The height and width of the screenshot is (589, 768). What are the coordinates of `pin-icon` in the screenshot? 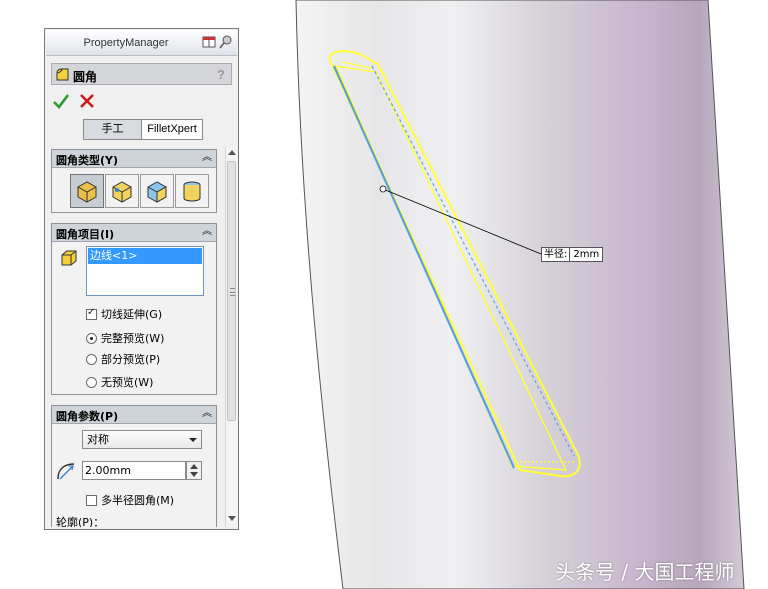 It's located at (226, 42).